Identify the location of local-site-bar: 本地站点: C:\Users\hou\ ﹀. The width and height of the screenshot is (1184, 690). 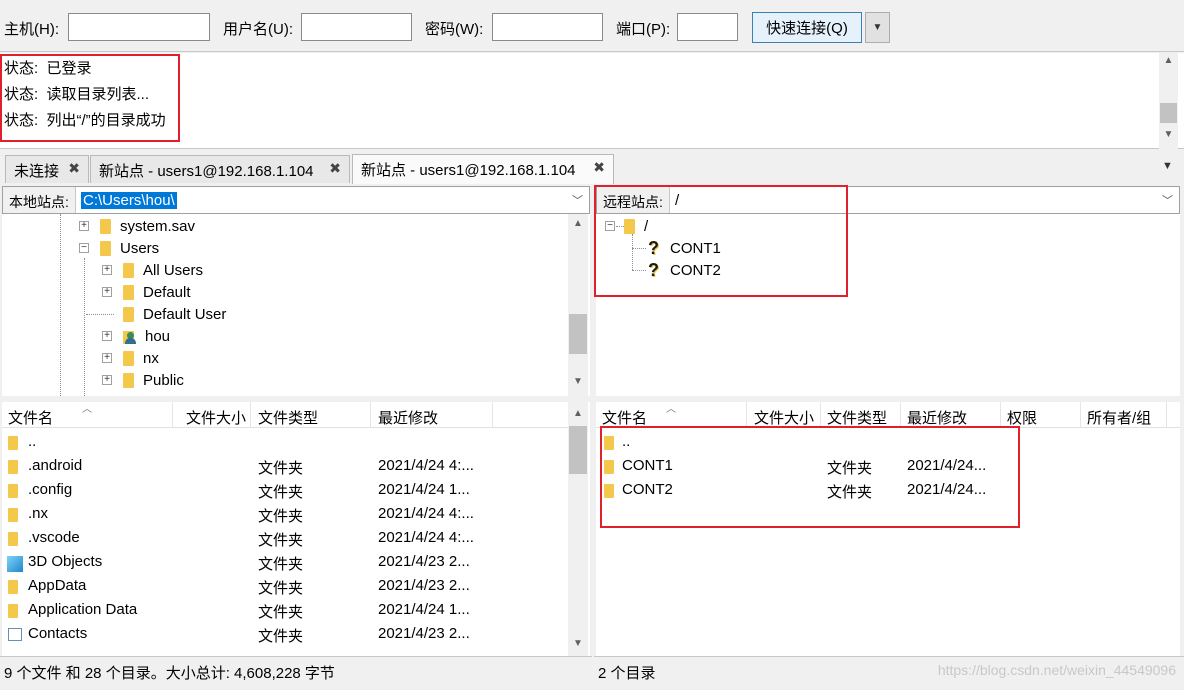
(296, 200).